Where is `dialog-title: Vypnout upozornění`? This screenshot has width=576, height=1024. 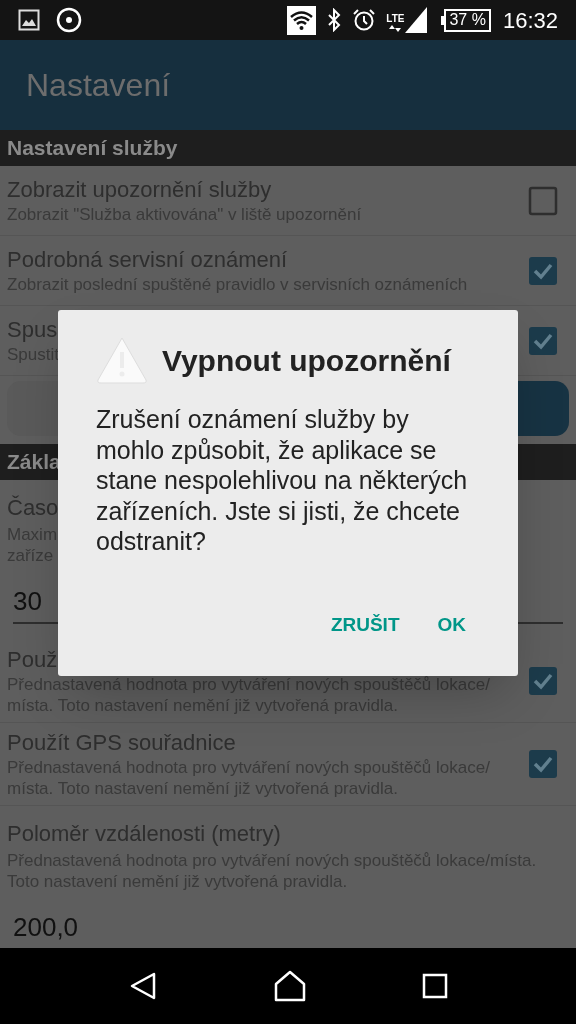 dialog-title: Vypnout upozornění is located at coordinates (306, 360).